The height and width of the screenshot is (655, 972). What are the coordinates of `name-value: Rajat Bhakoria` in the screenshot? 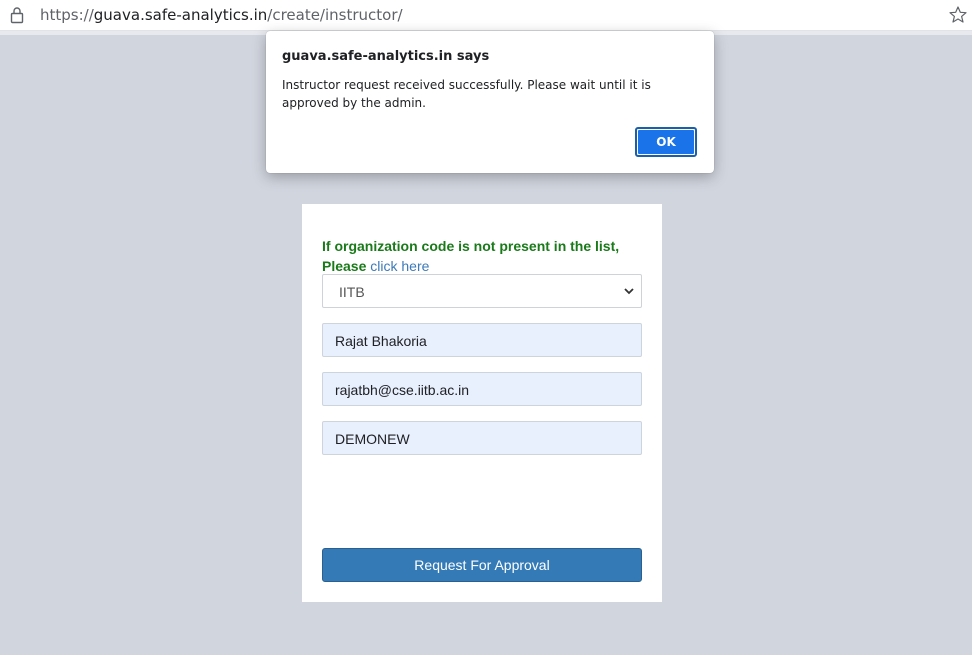 It's located at (381, 341).